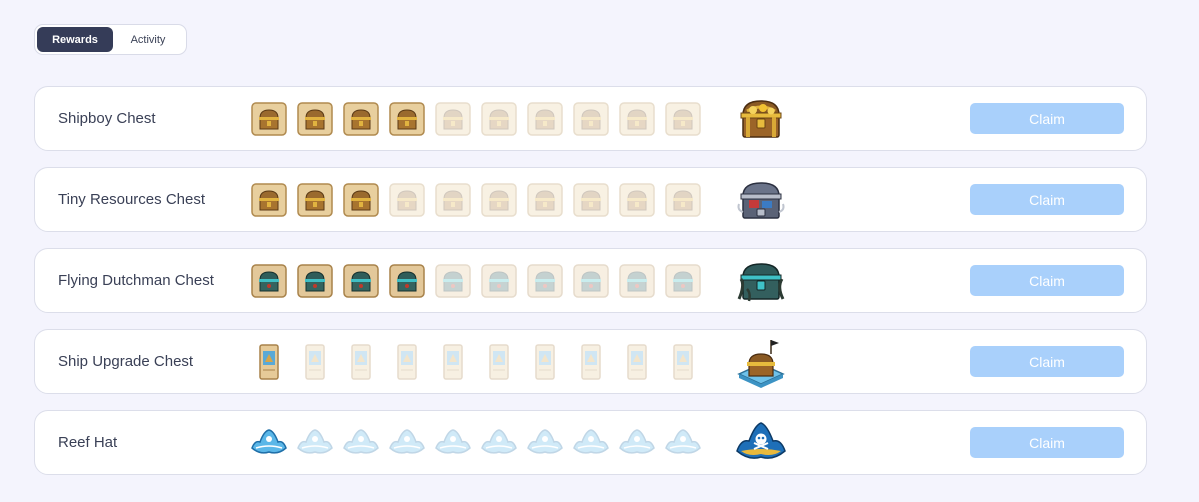 This screenshot has height=502, width=1199. I want to click on reward-row-ship-upgrade-chest: Ship Upgrade Chest Claim, so click(590, 361).